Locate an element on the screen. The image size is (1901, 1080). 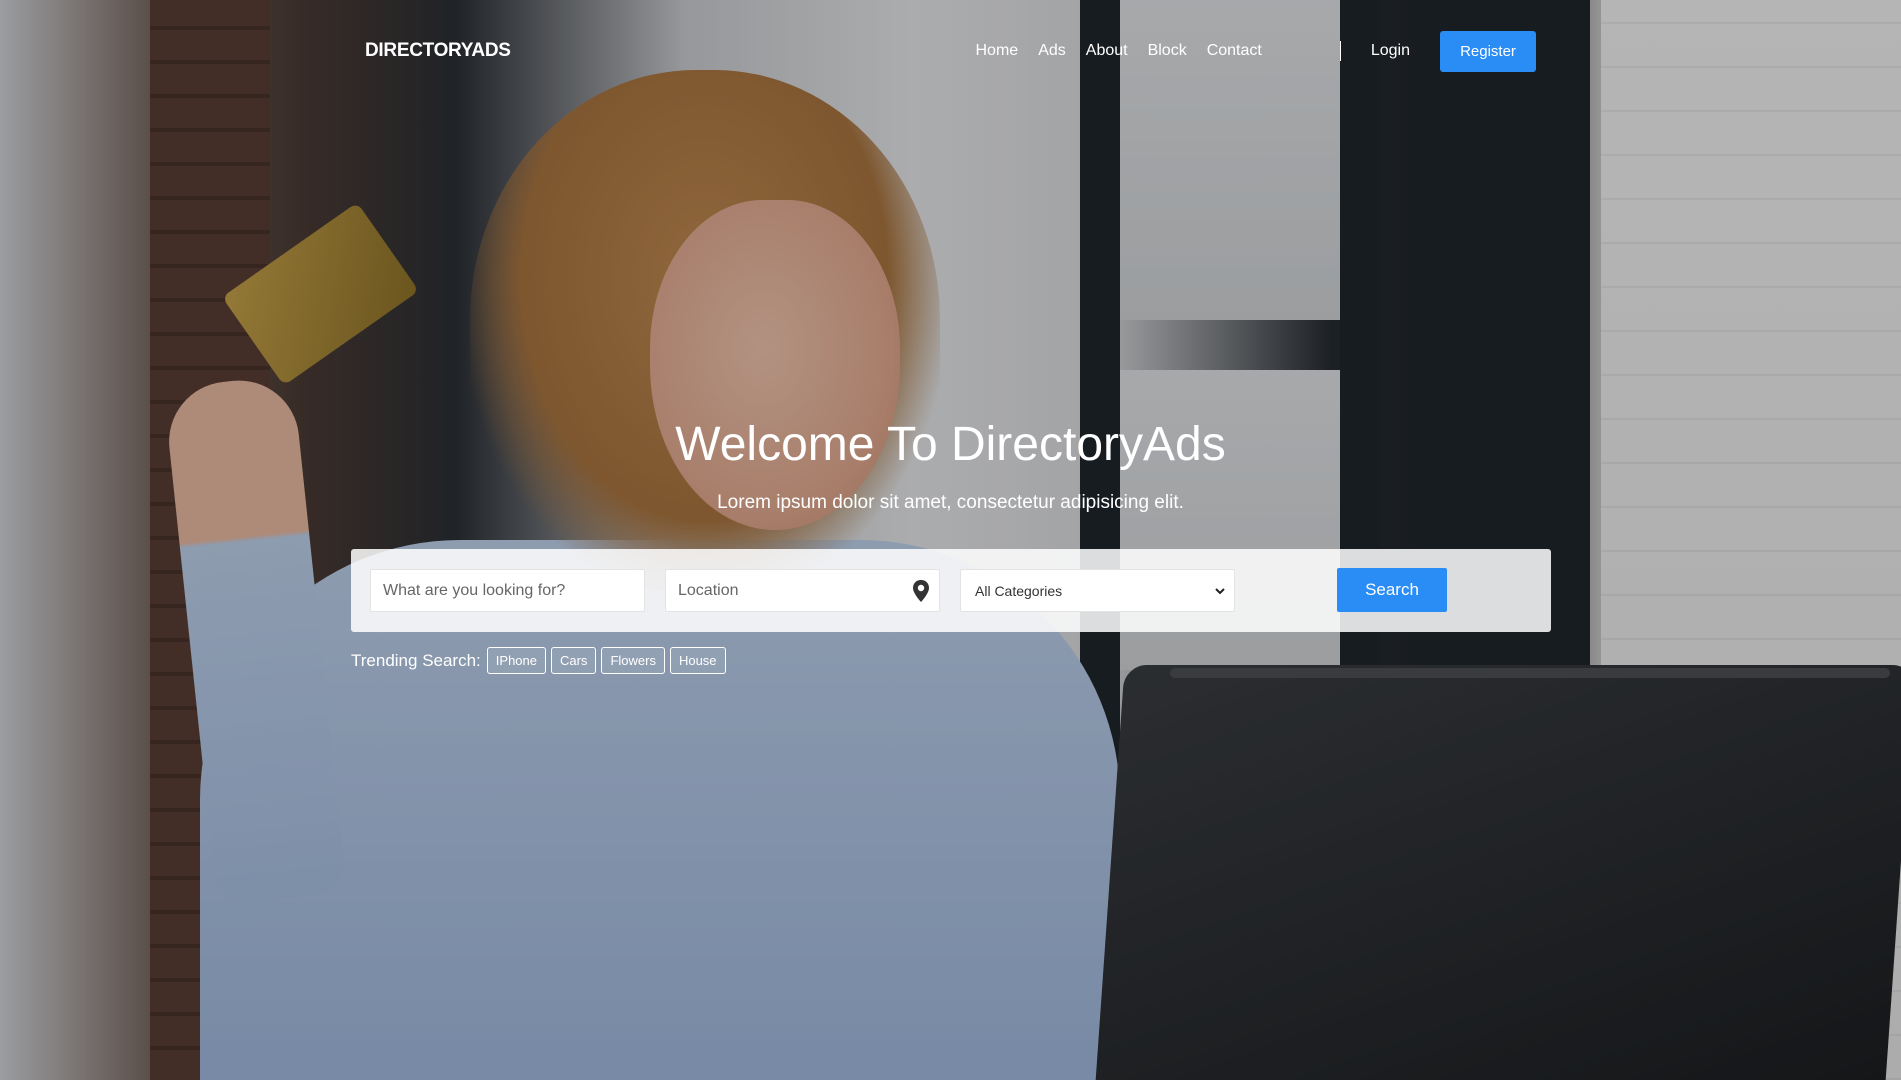
register-button: Register is located at coordinates (1488, 51).